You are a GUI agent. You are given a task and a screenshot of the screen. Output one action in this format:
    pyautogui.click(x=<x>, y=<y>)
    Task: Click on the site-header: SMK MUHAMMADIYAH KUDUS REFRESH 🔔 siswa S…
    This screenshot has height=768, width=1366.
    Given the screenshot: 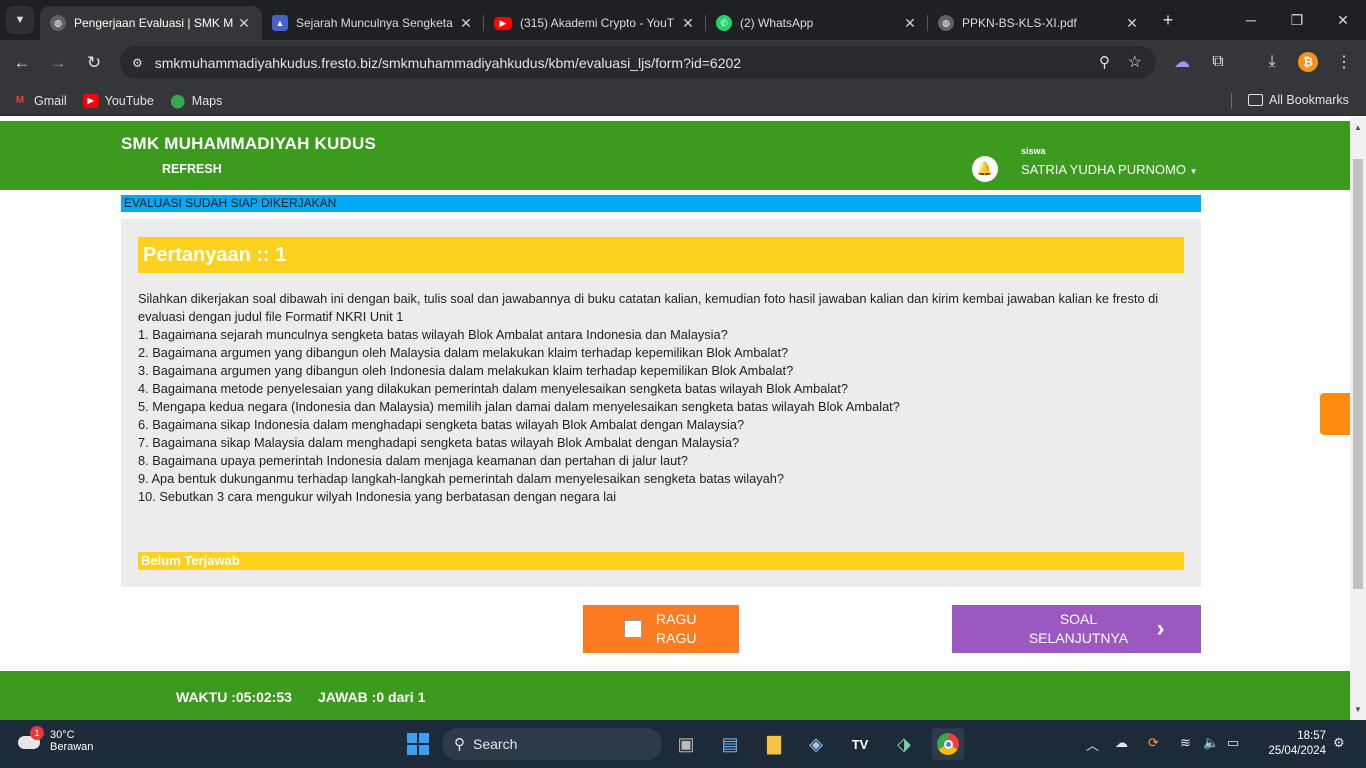 What is the action you would take?
    pyautogui.click(x=675, y=155)
    